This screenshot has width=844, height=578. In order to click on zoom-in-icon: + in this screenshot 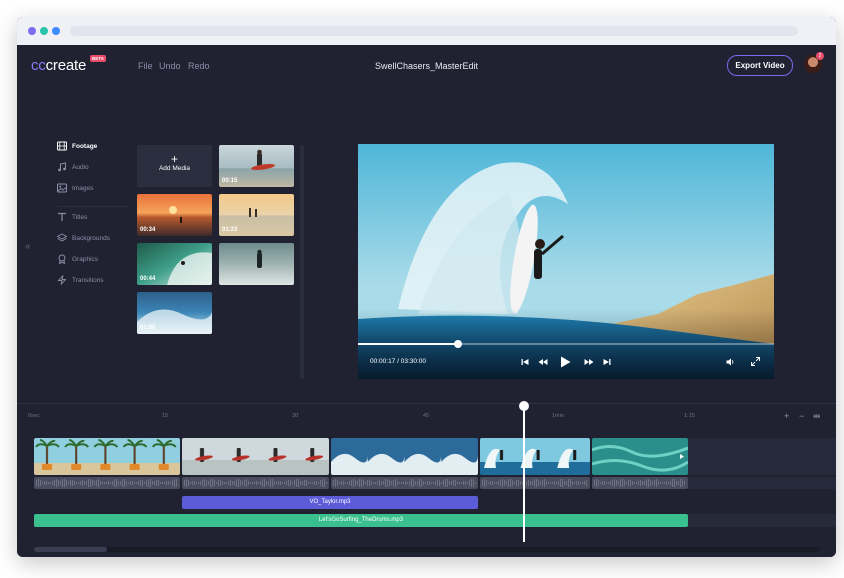, I will do `click(786, 416)`.